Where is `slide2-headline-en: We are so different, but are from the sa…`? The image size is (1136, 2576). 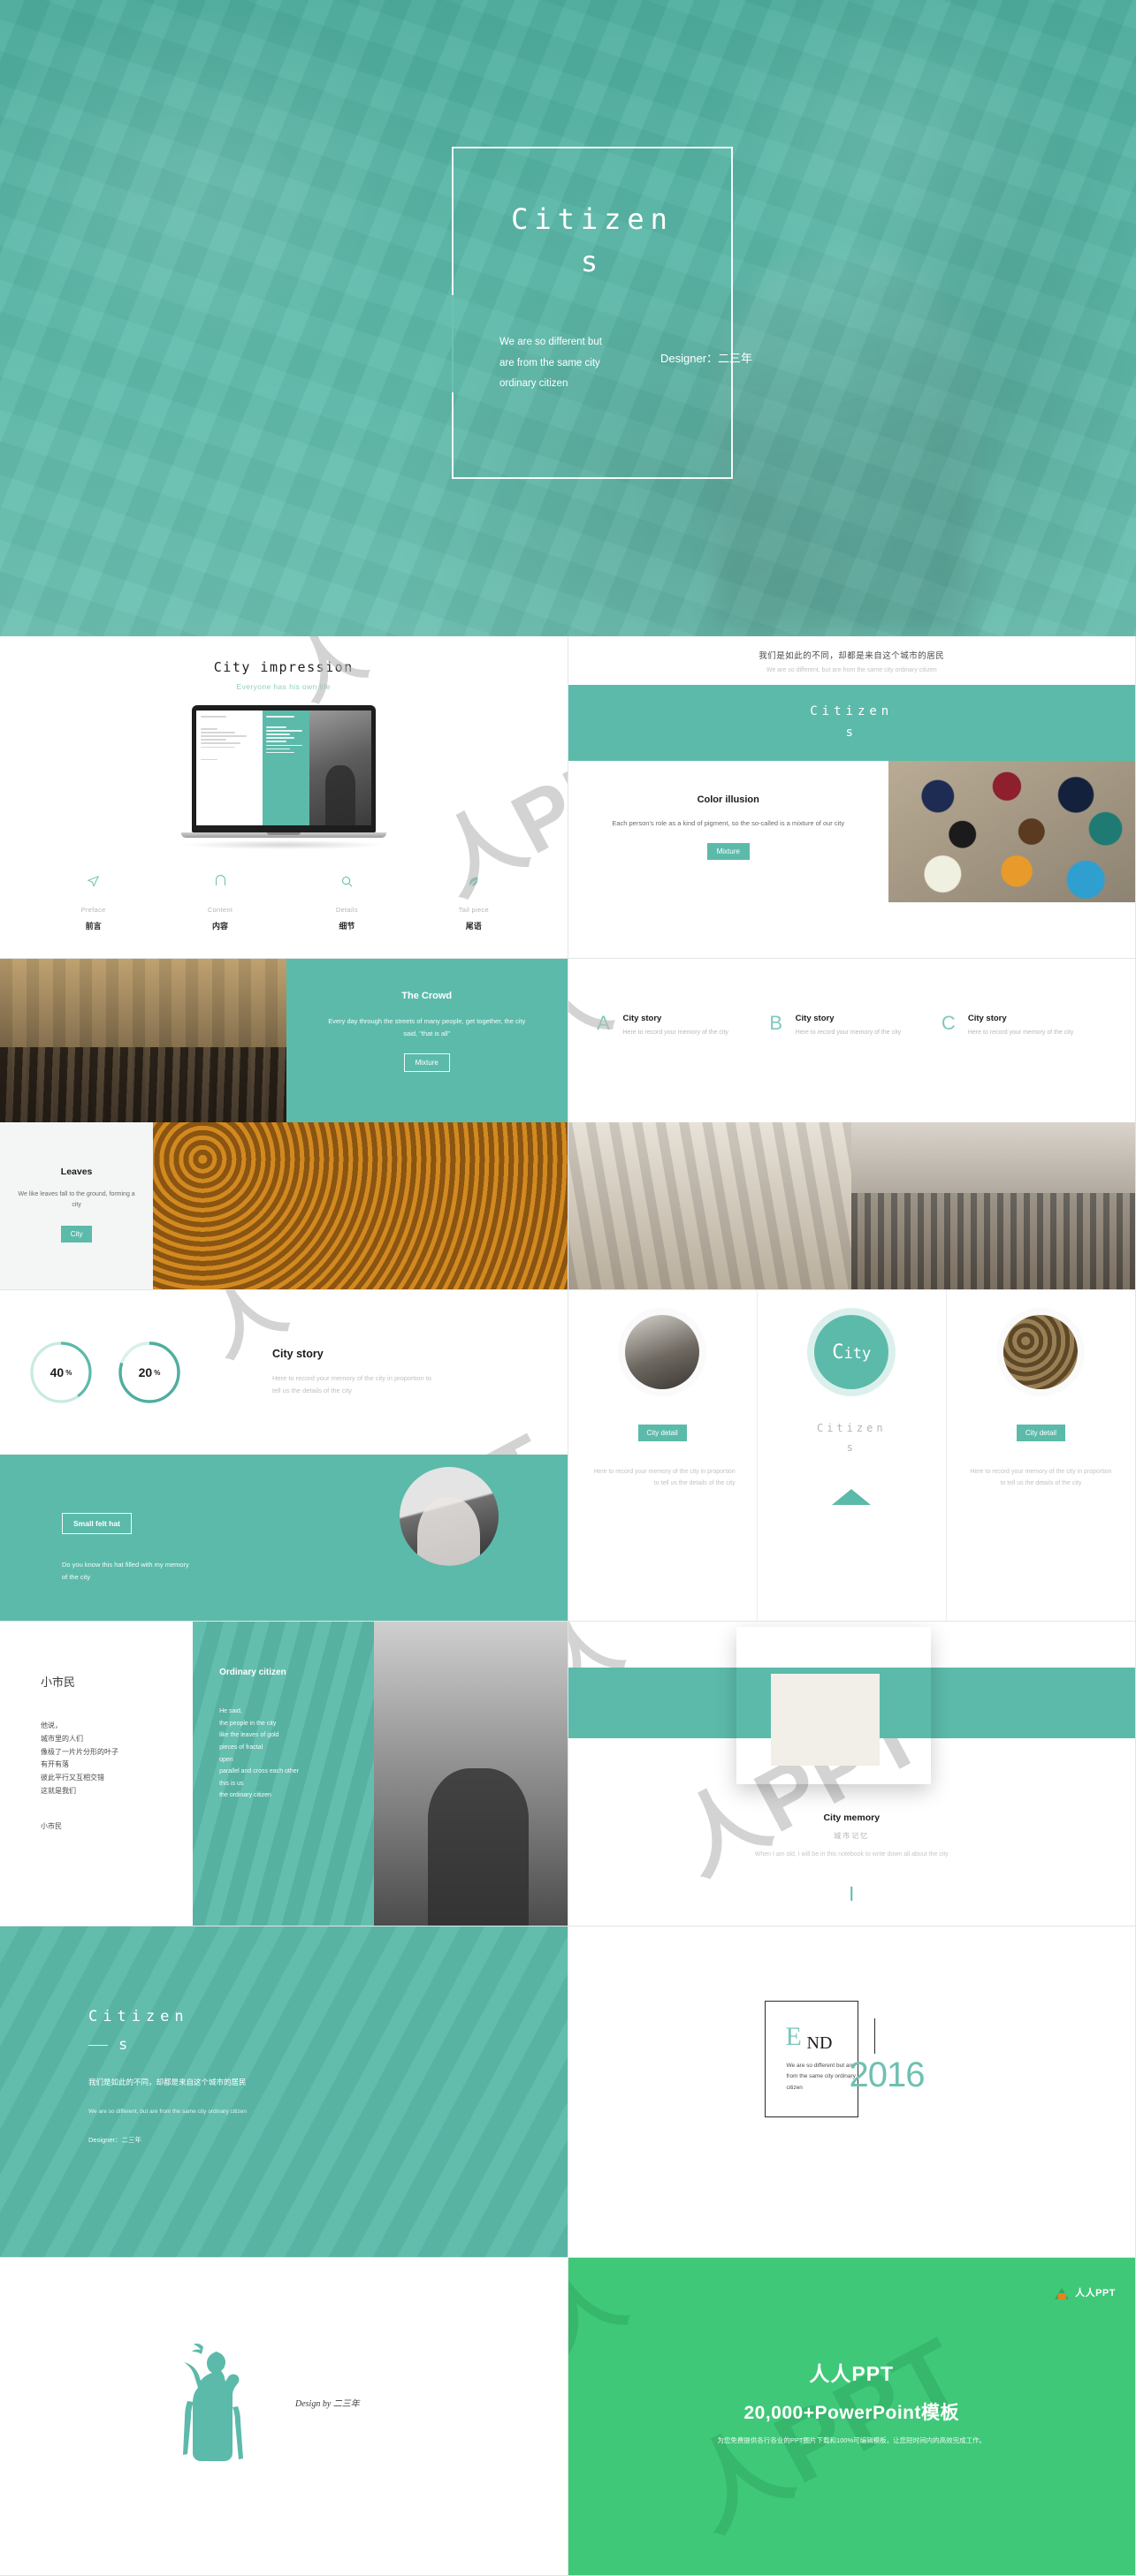
slide2-headline-en: We are so different, but are from the sa… is located at coordinates (852, 670).